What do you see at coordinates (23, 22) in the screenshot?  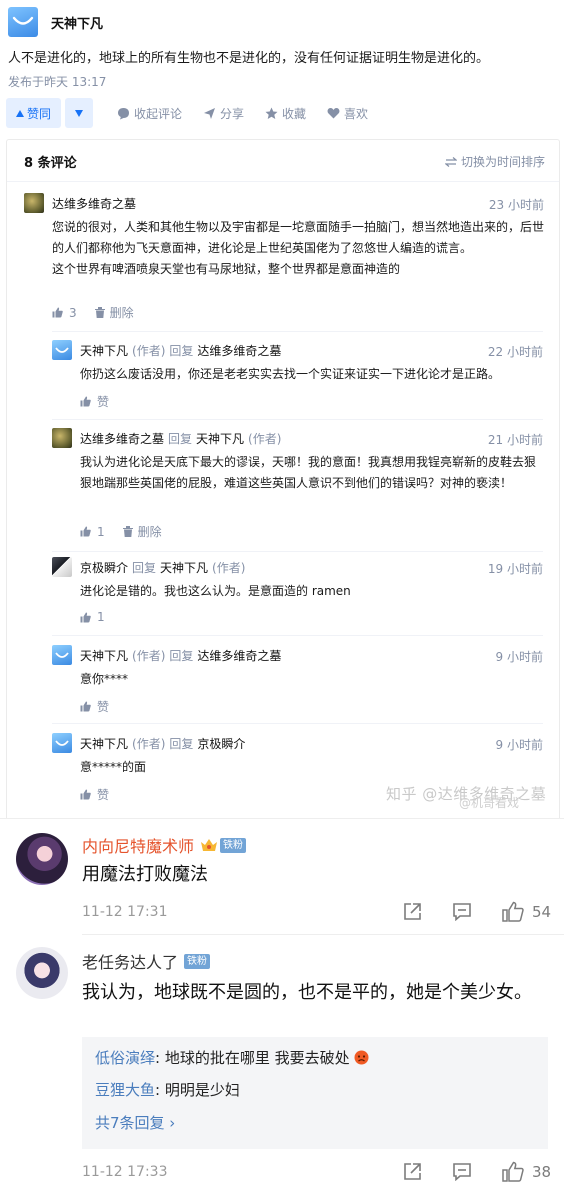 I see `author-avatar` at bounding box center [23, 22].